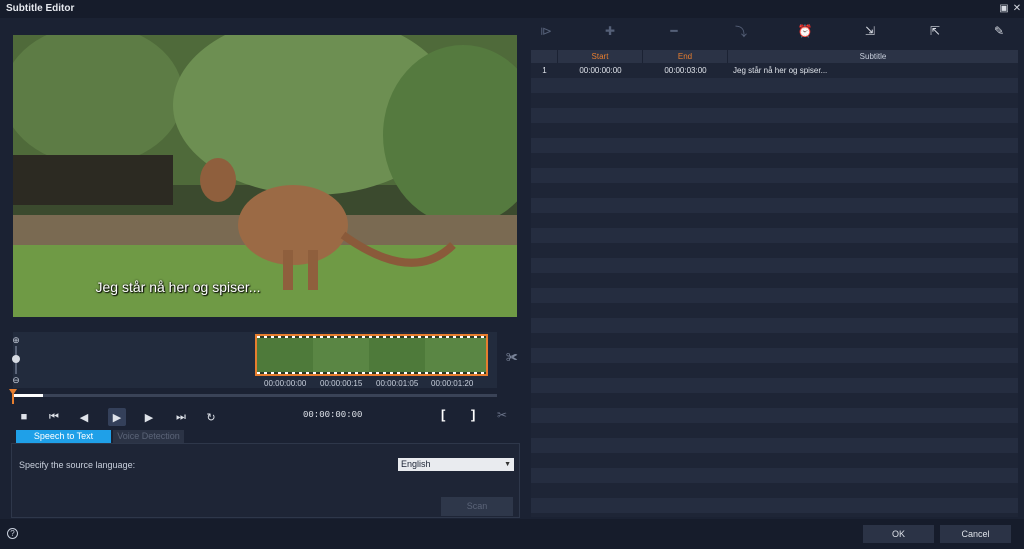 Image resolution: width=1024 pixels, height=549 pixels. I want to click on zoom-in-icon: ⊕, so click(16, 340).